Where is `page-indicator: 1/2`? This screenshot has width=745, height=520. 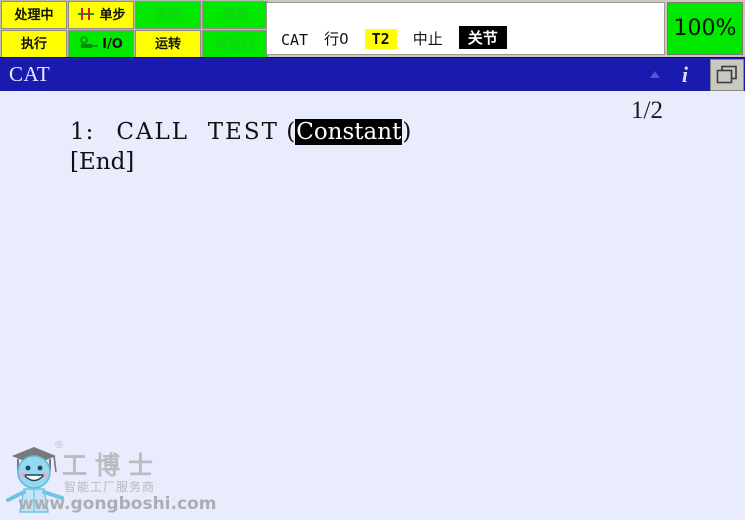
page-indicator: 1/2 is located at coordinates (647, 110).